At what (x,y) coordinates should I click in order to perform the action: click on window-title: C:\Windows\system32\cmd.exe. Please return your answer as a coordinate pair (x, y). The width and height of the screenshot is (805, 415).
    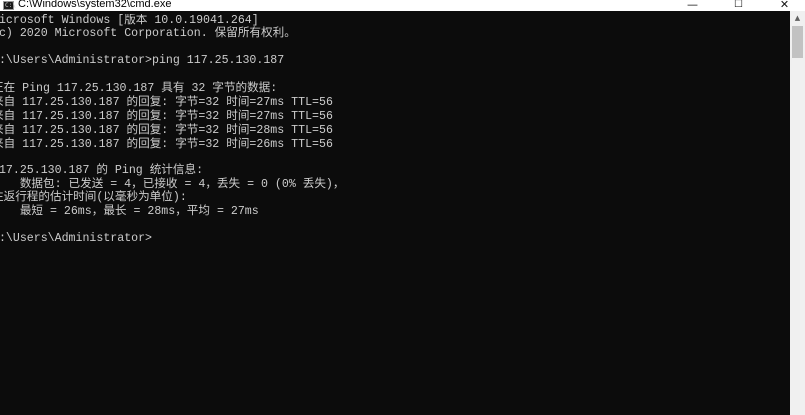
    Looking at the image, I should click on (95, 5).